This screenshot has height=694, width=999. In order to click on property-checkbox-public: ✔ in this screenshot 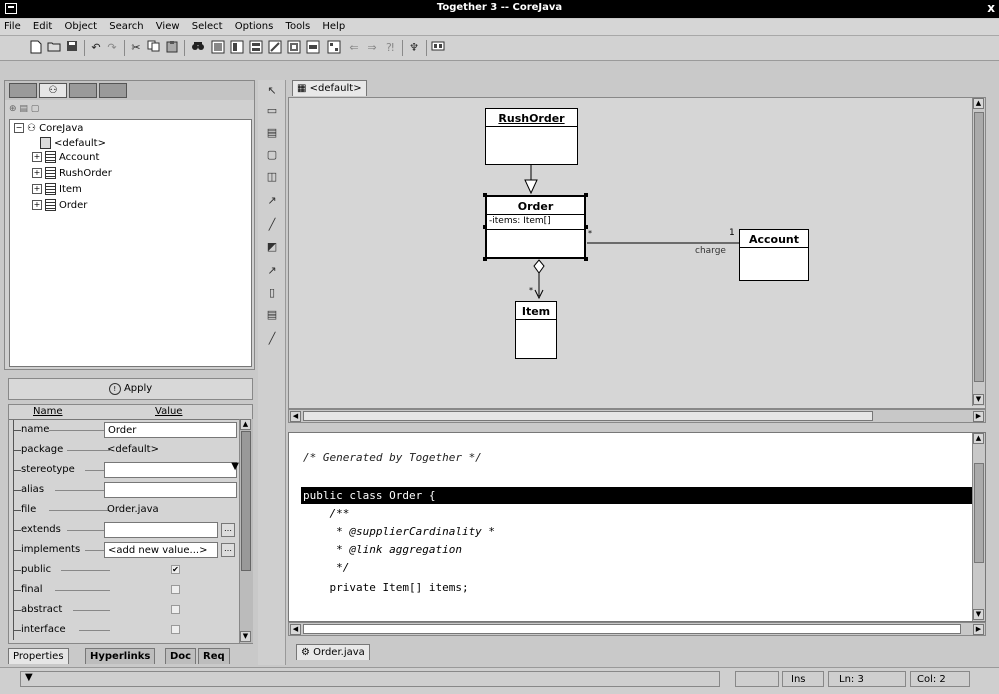, I will do `click(175, 569)`.